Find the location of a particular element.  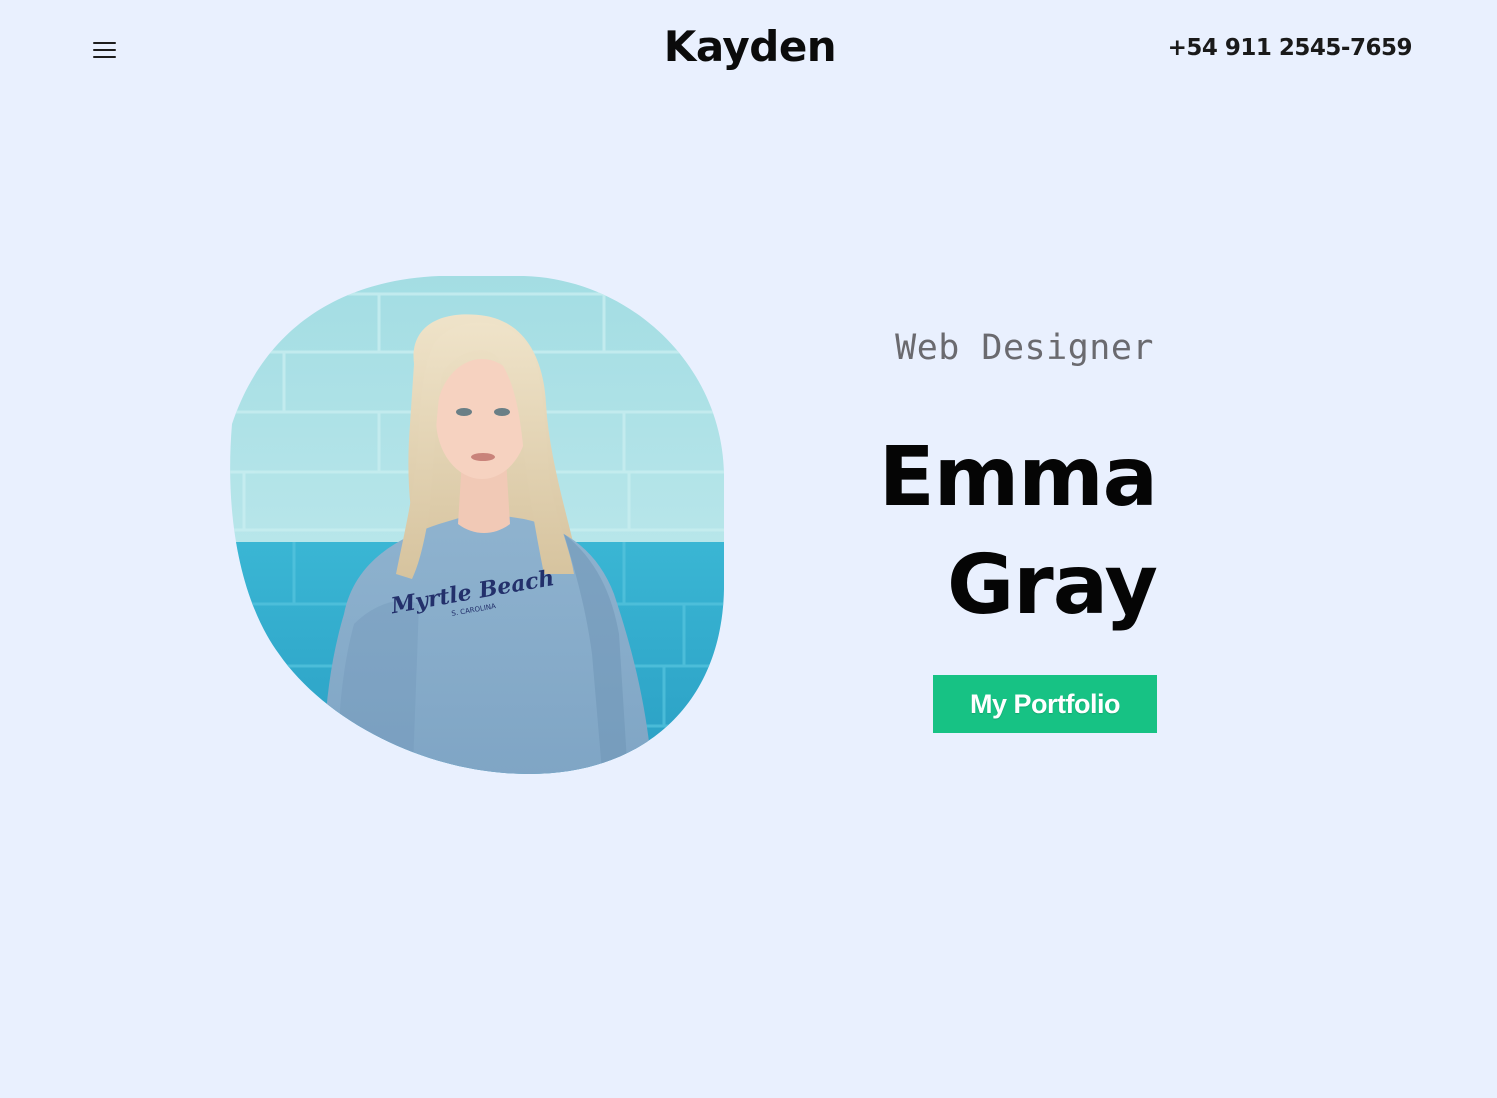

portfolio-button: My Portfolio is located at coordinates (1045, 704).